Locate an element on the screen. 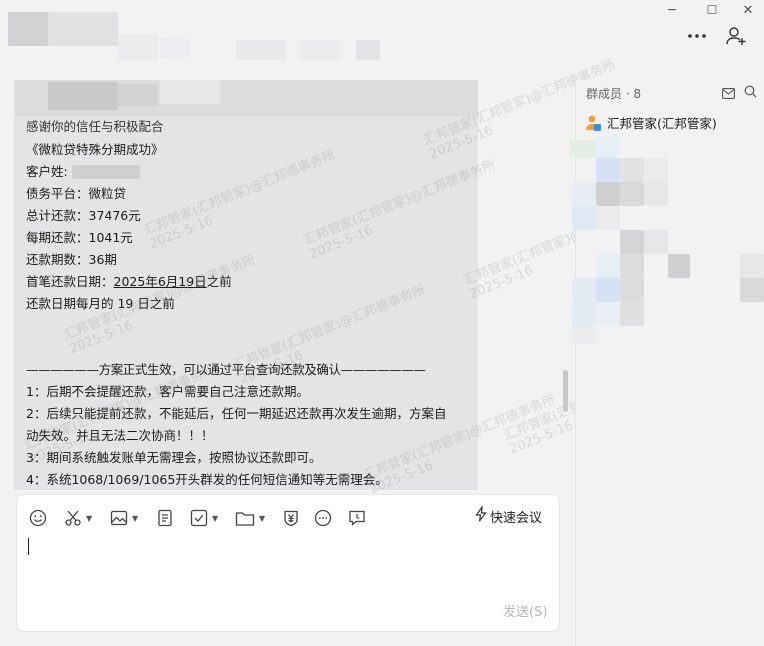 Image resolution: width=764 pixels, height=646 pixels. scissors-icon: ▼ is located at coordinates (78, 518).